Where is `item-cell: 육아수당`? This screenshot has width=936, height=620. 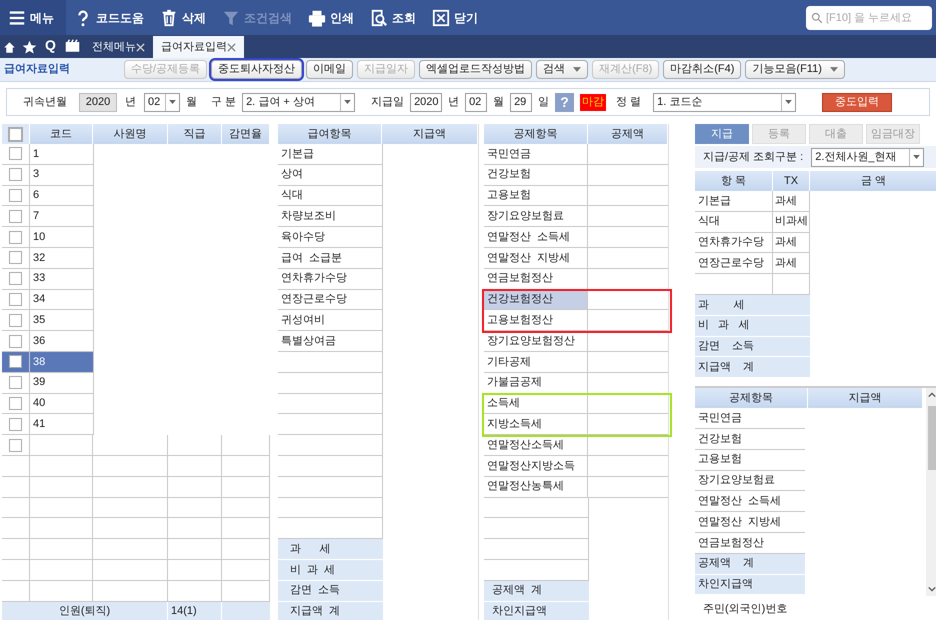 item-cell: 육아수당 is located at coordinates (330, 237).